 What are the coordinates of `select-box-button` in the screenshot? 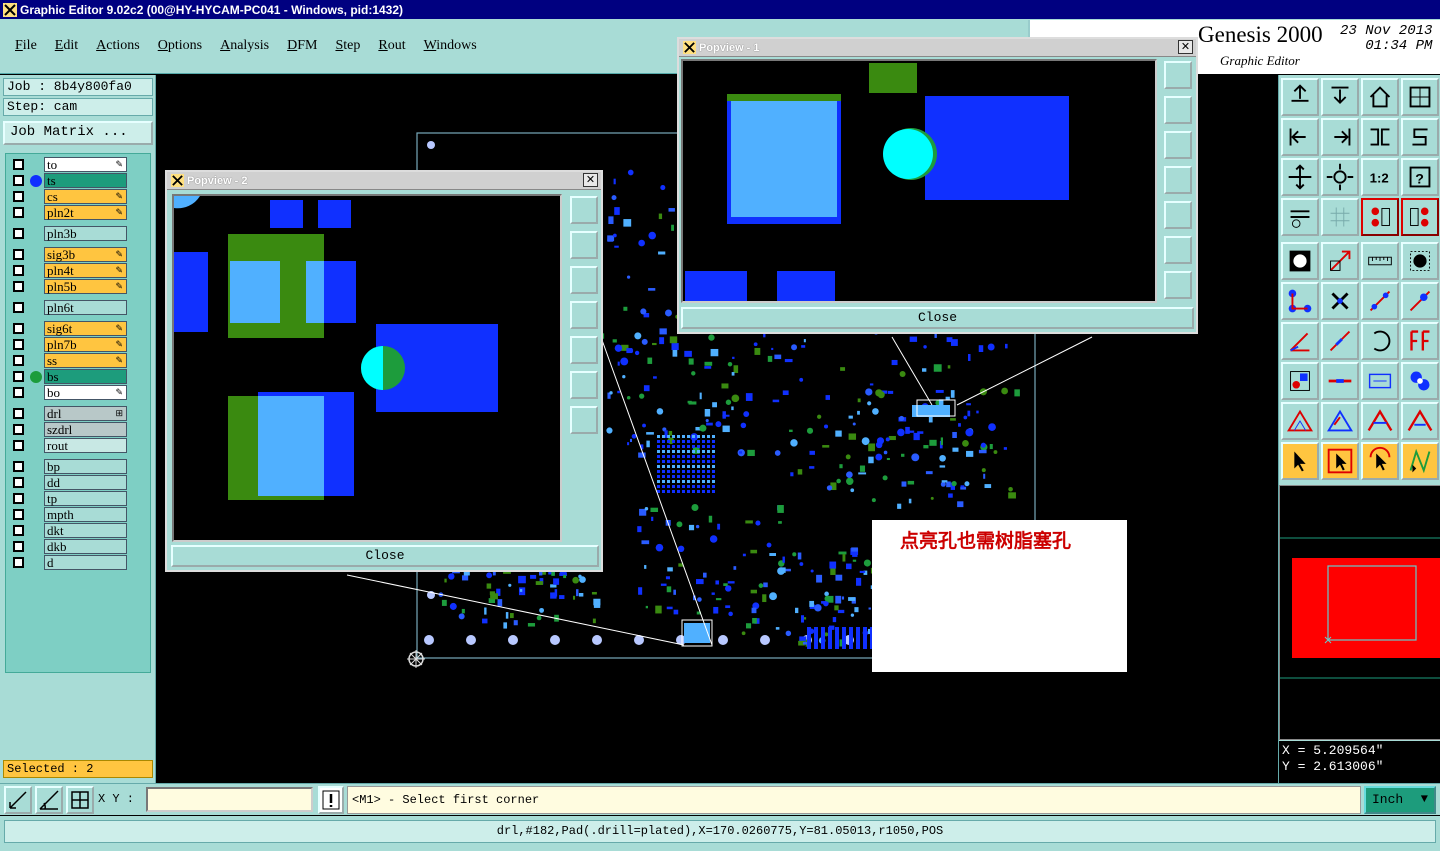 It's located at (1340, 461).